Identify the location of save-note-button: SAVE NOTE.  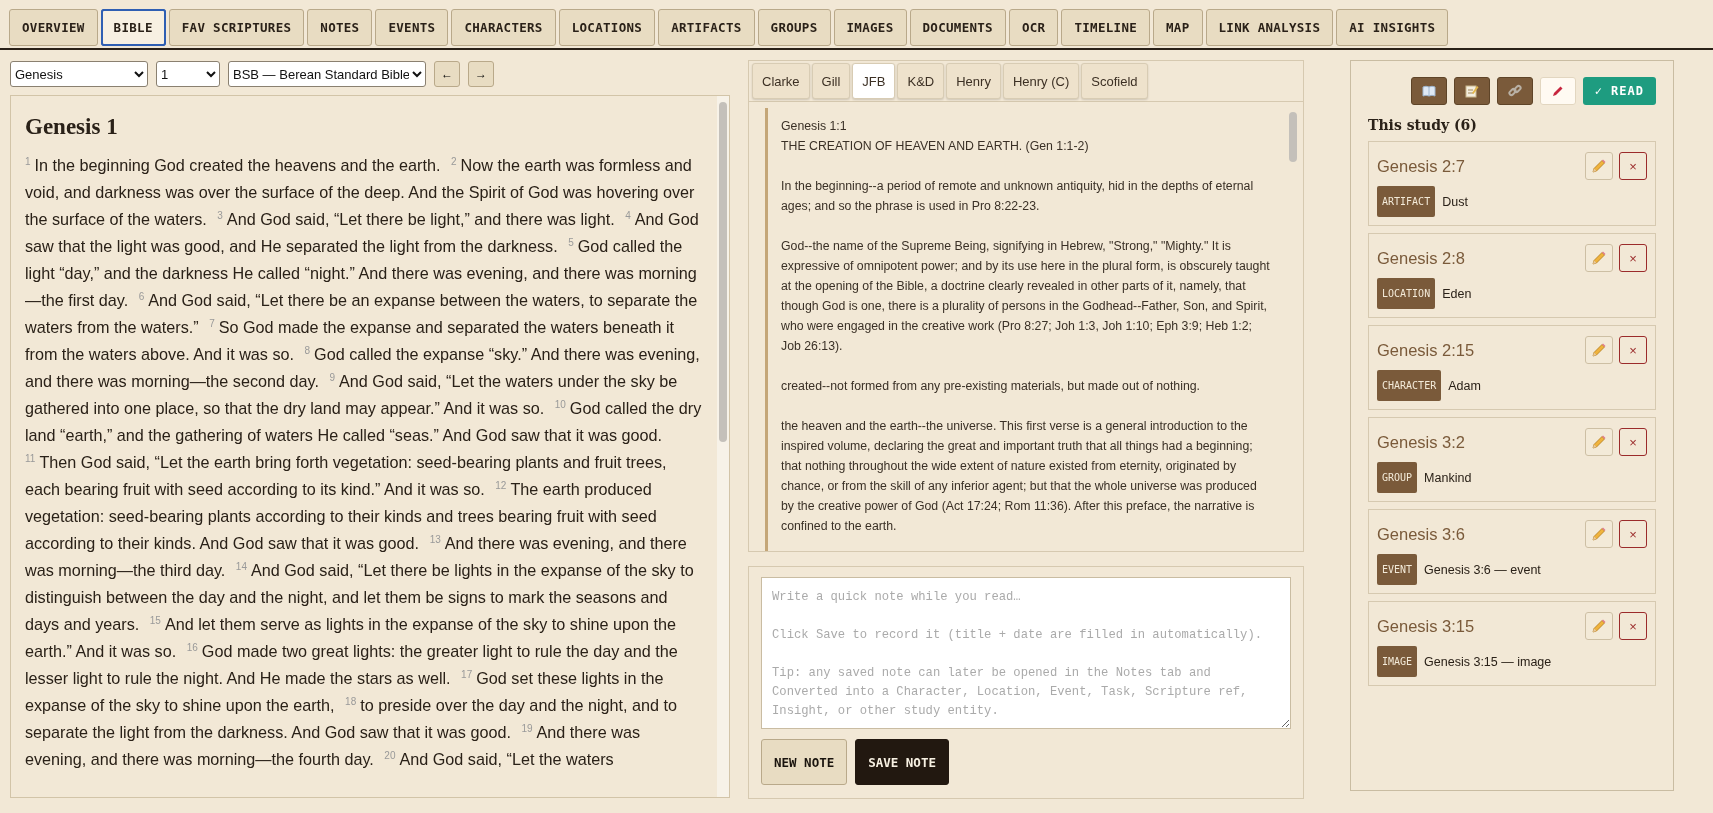
(902, 762).